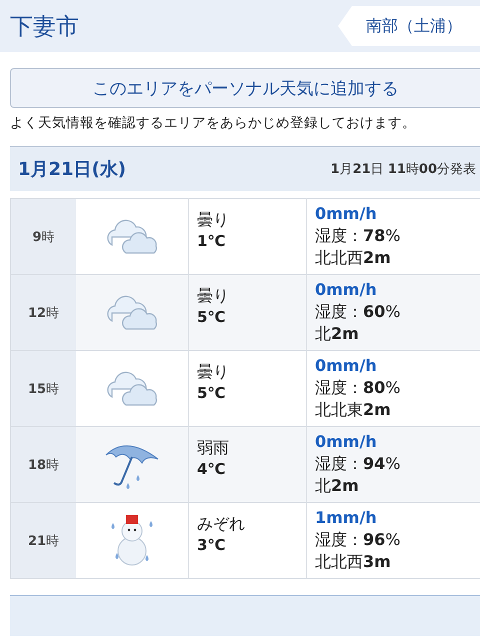 This screenshot has height=640, width=480. What do you see at coordinates (358, 540) in the screenshot?
I see `humidity-text: 湿度：96%` at bounding box center [358, 540].